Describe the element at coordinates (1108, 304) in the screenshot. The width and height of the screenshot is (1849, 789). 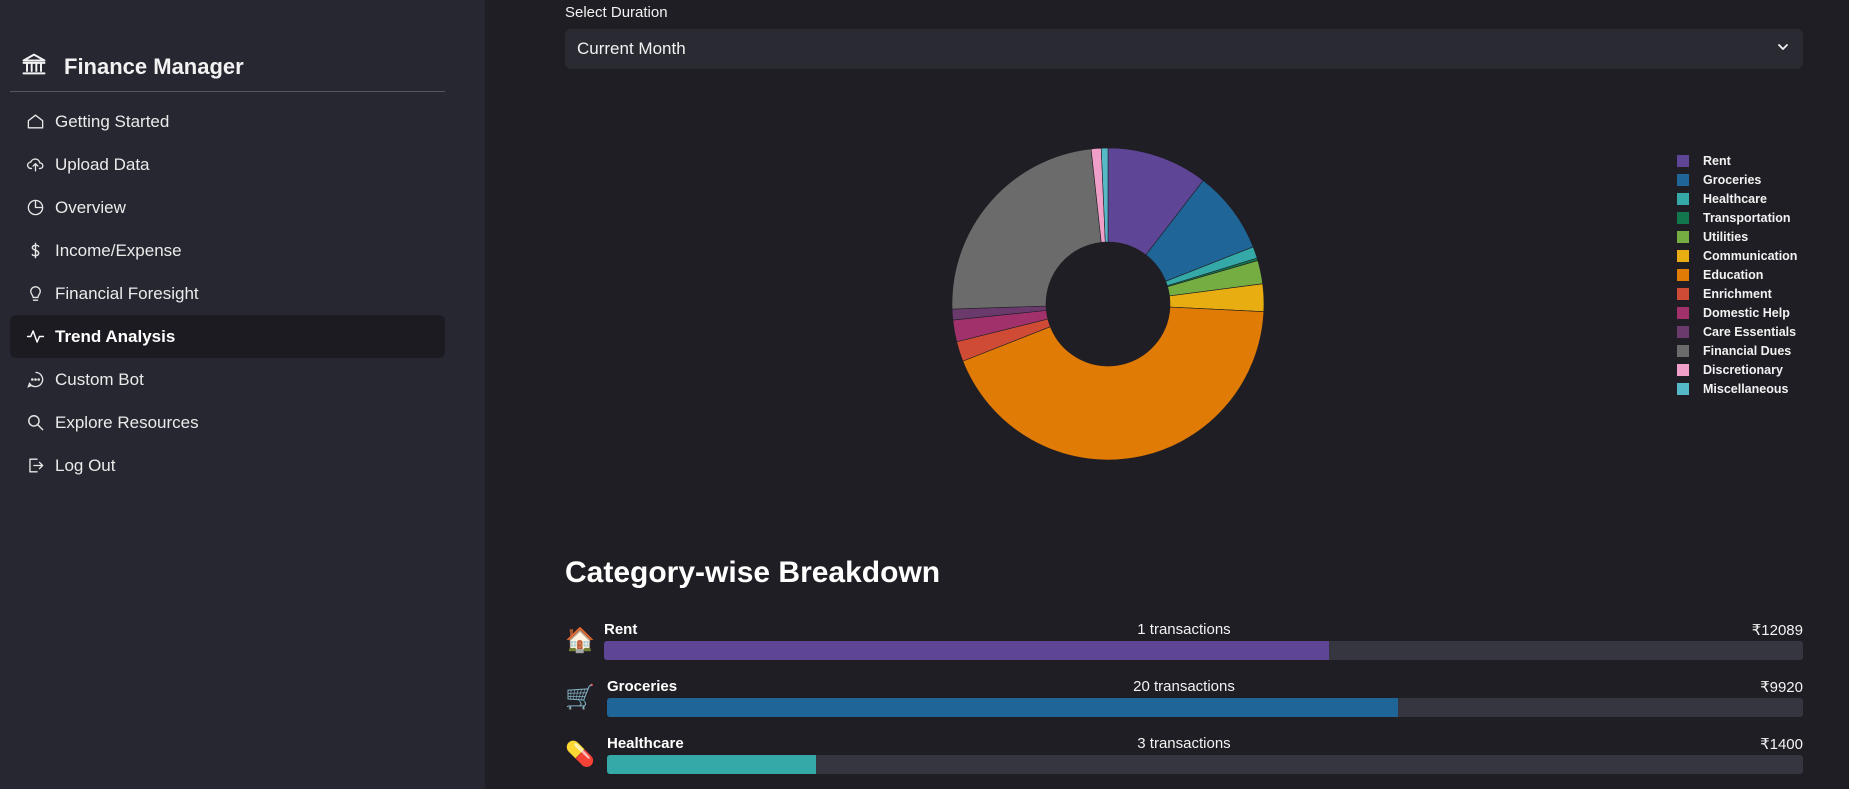
I see `donut-chart-svg` at that location.